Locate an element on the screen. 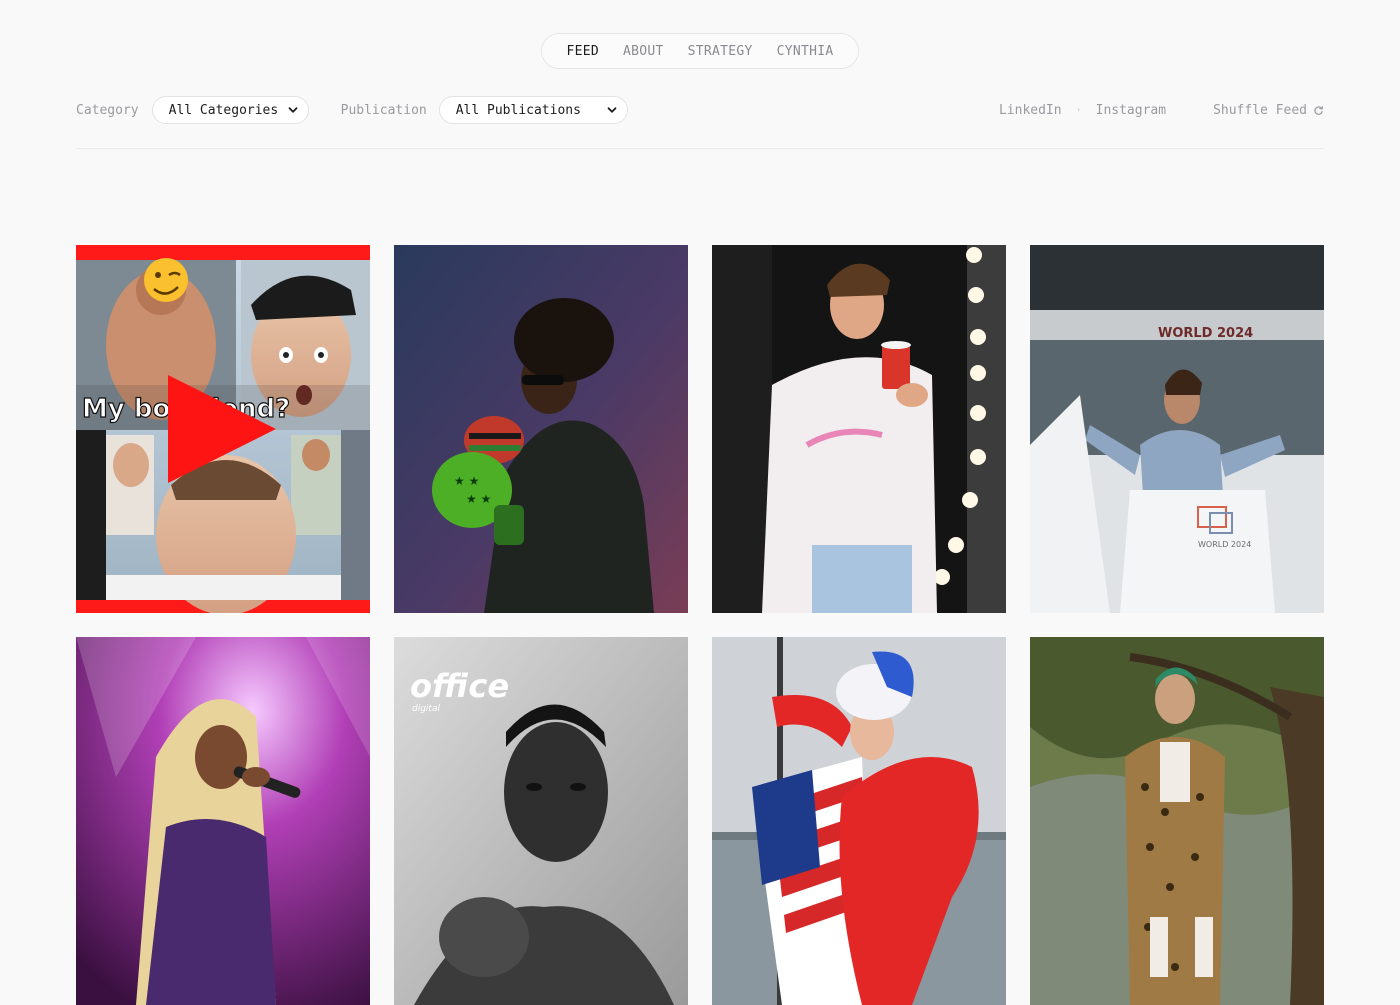 This screenshot has width=1400, height=1005. publication-select: All Publications is located at coordinates (533, 110).